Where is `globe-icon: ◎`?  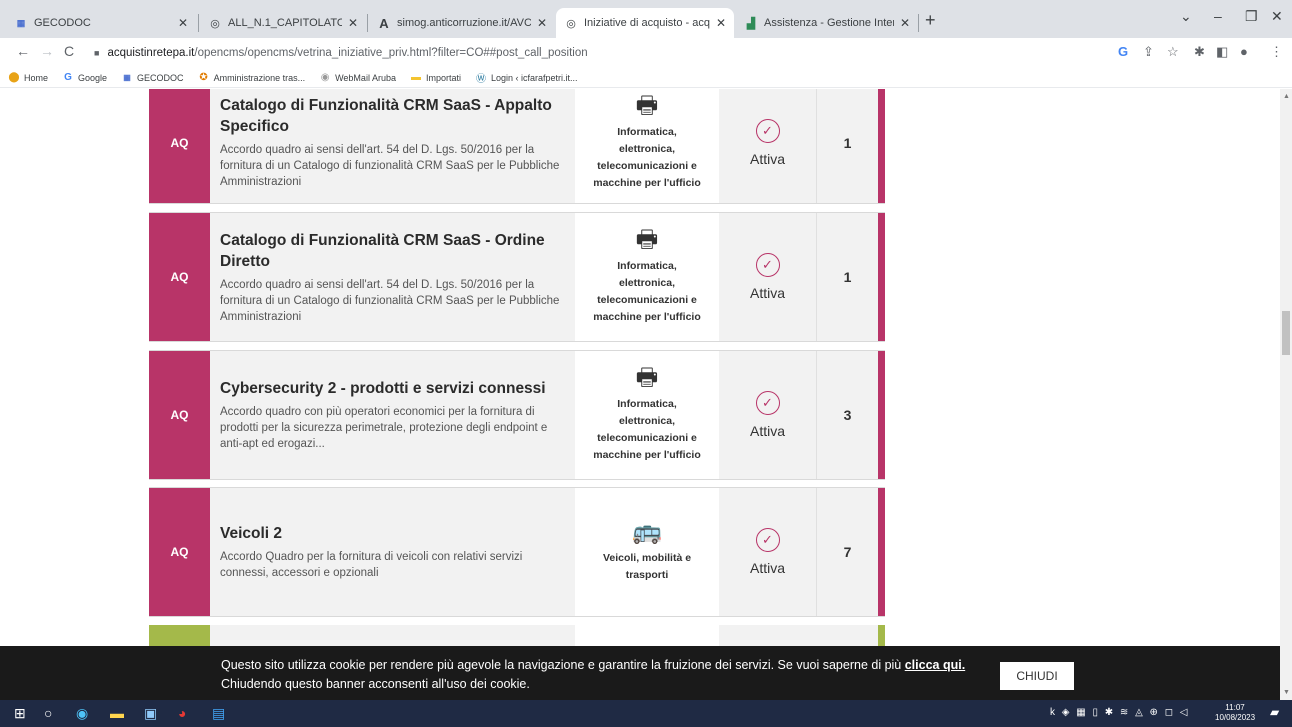 globe-icon: ◎ is located at coordinates (215, 23).